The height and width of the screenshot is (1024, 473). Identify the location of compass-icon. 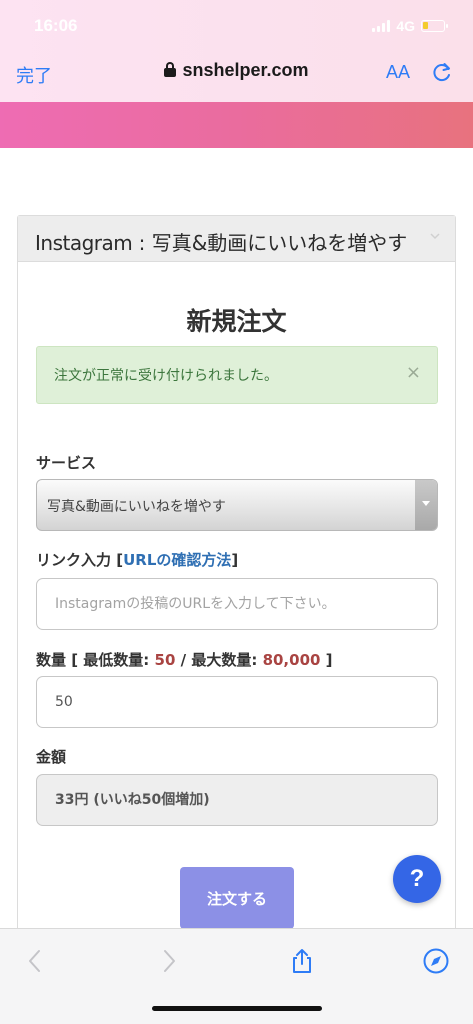
(436, 961).